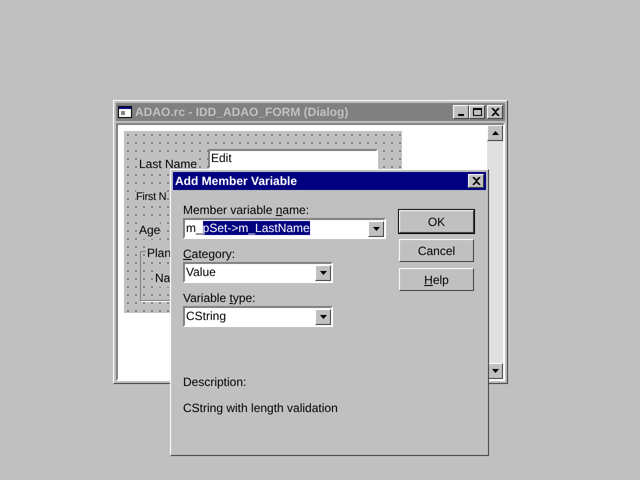 The width and height of the screenshot is (640, 480). What do you see at coordinates (246, 209) in the screenshot?
I see `field-label: Member variable name:` at bounding box center [246, 209].